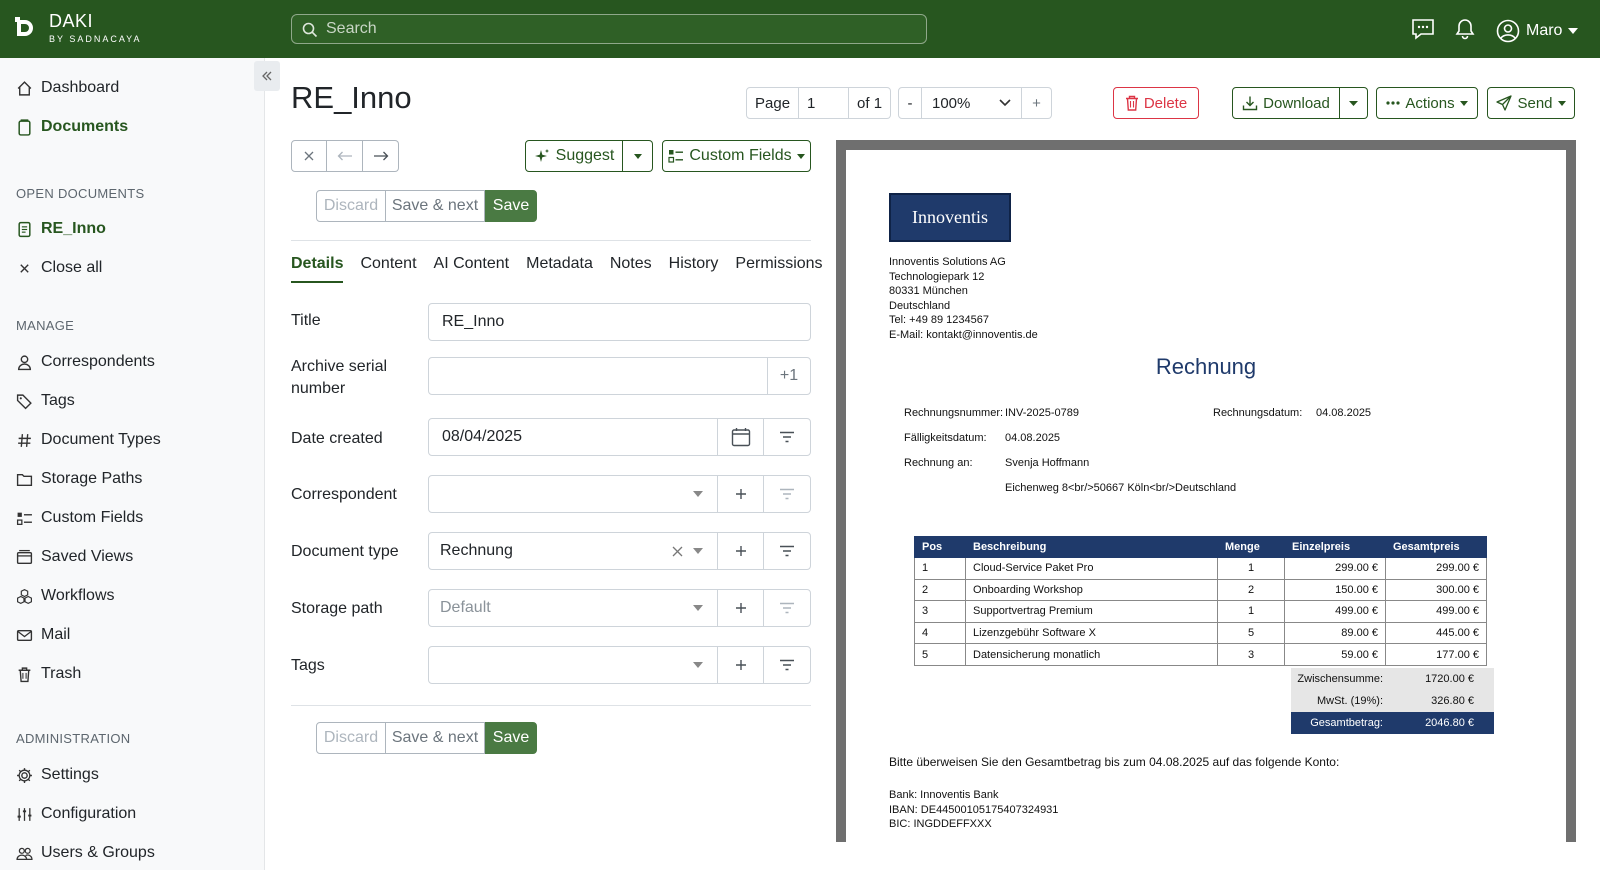 Image resolution: width=1600 pixels, height=870 pixels. What do you see at coordinates (1449, 722) in the screenshot?
I see `total-value: 2046.80 €` at bounding box center [1449, 722].